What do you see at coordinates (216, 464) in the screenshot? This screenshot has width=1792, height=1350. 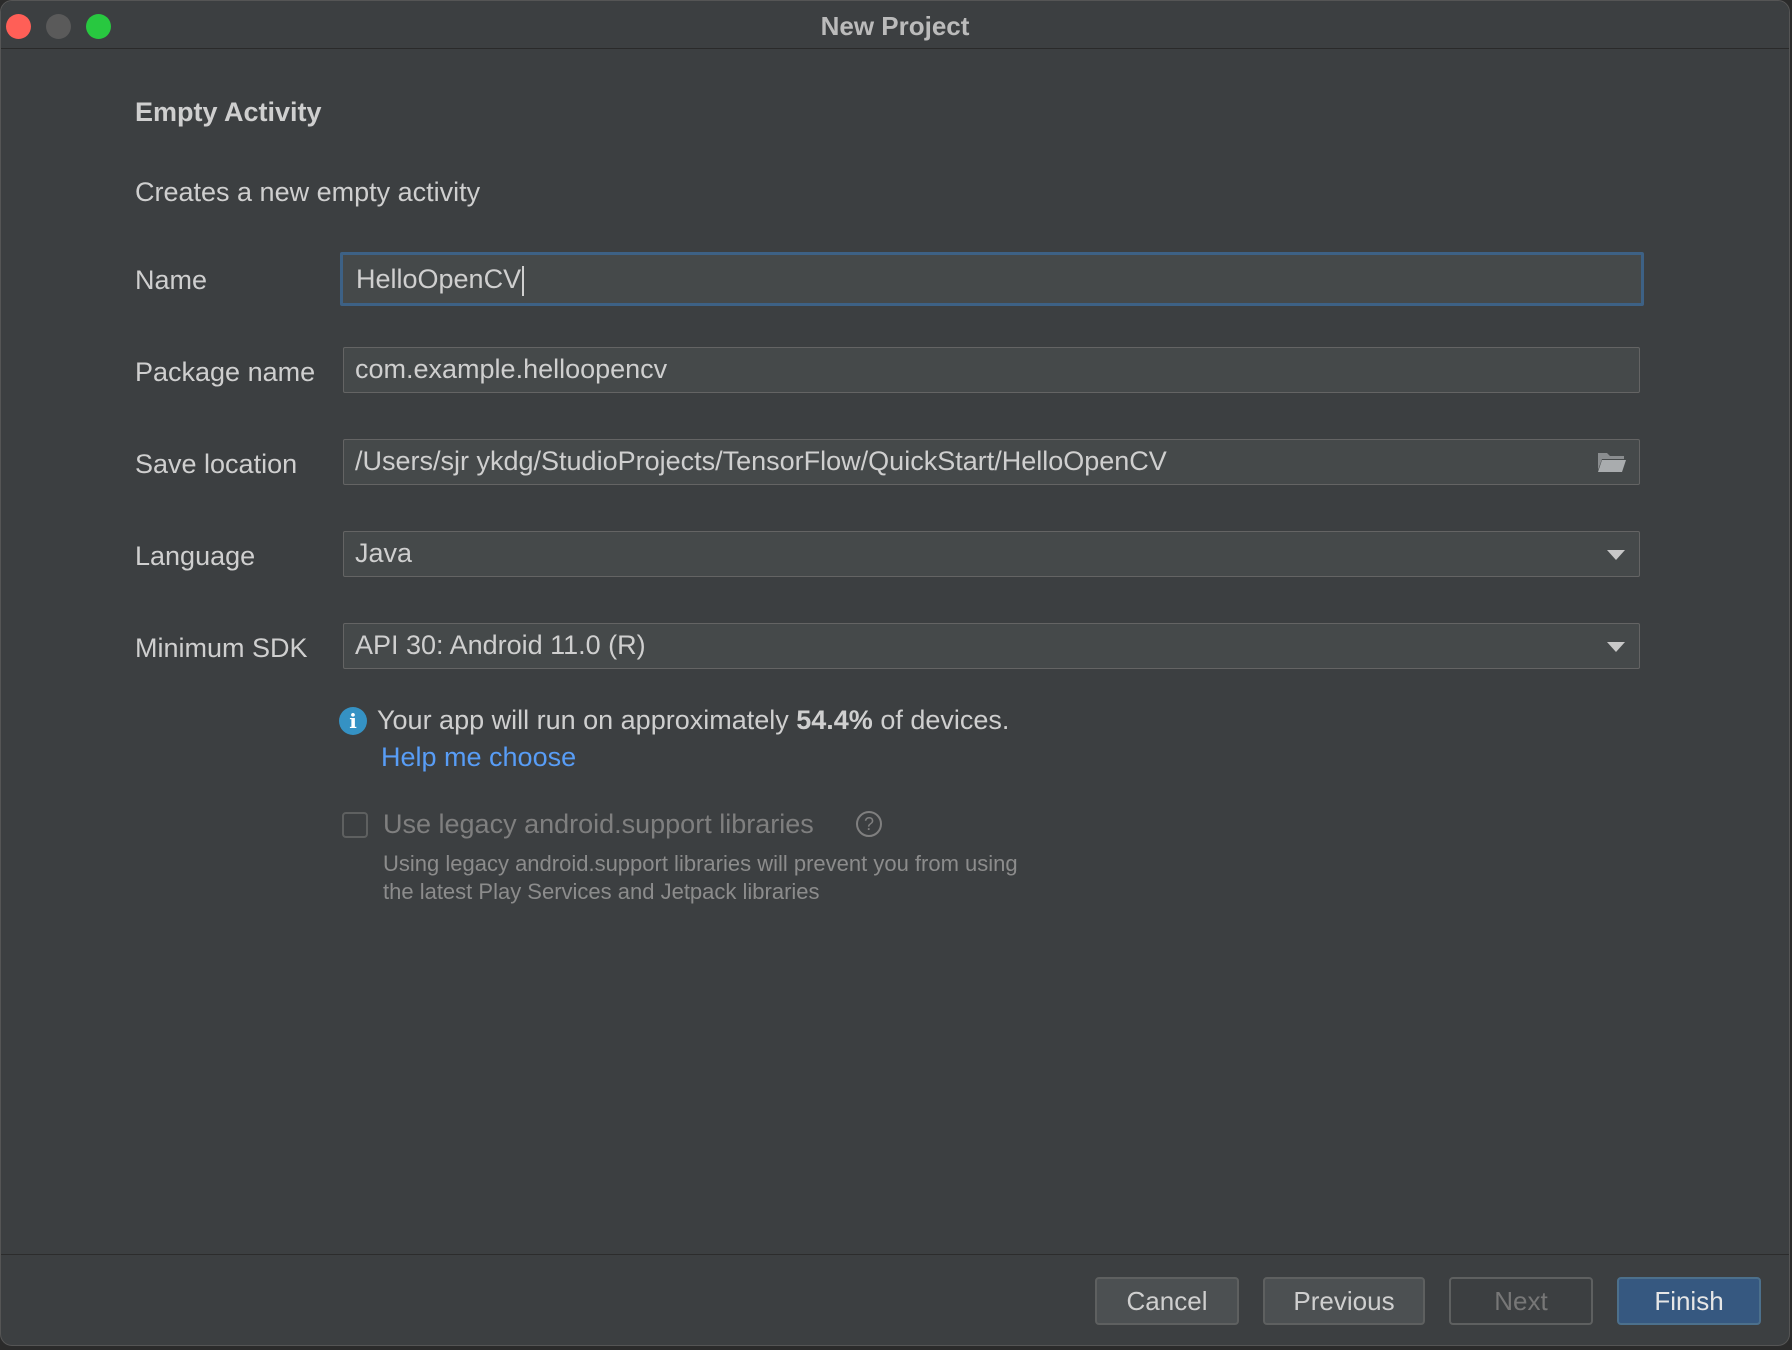 I see `save-location-label: Save location` at bounding box center [216, 464].